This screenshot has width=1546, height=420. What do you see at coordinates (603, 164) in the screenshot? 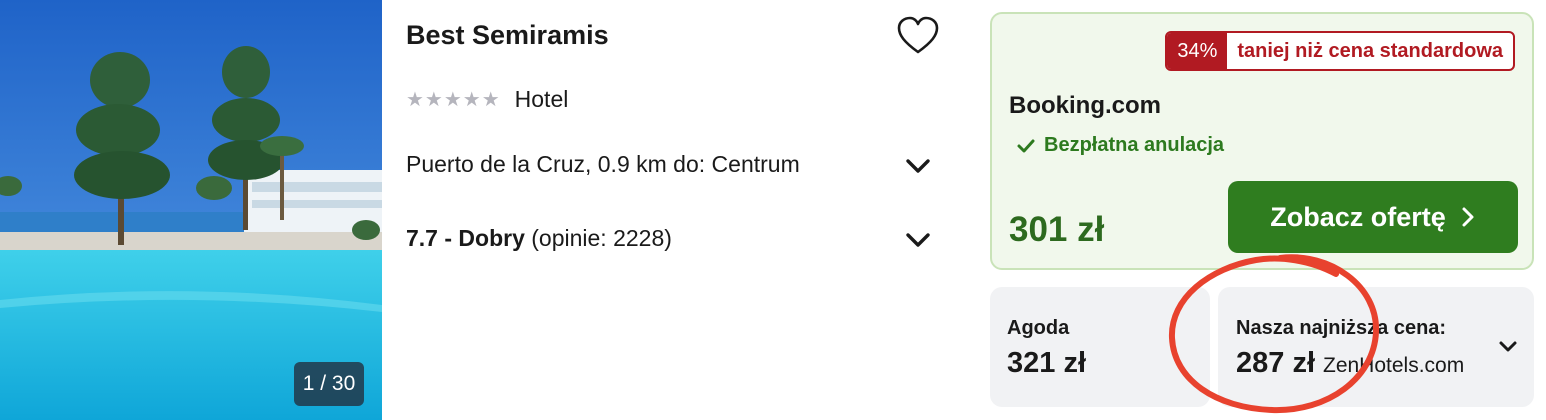
I see `hotel-location: Puerto de la Cruz, 0.9 km do: Centrum` at bounding box center [603, 164].